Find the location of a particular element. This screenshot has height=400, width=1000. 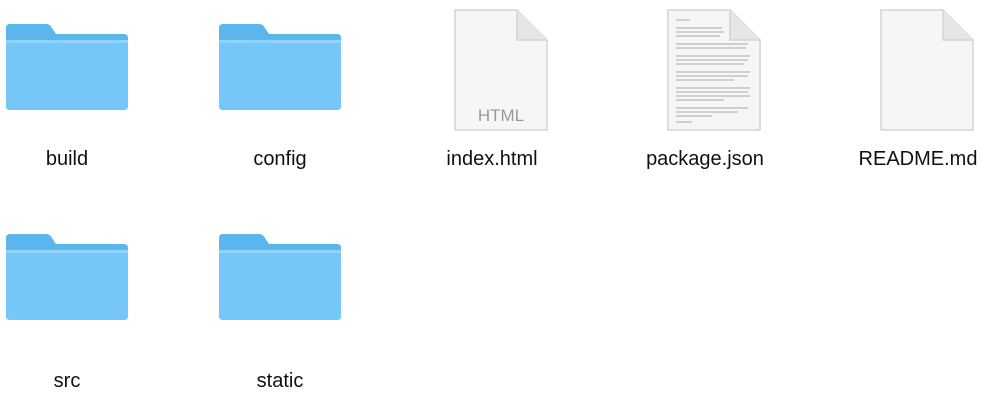

item-label: index.html is located at coordinates (492, 159).